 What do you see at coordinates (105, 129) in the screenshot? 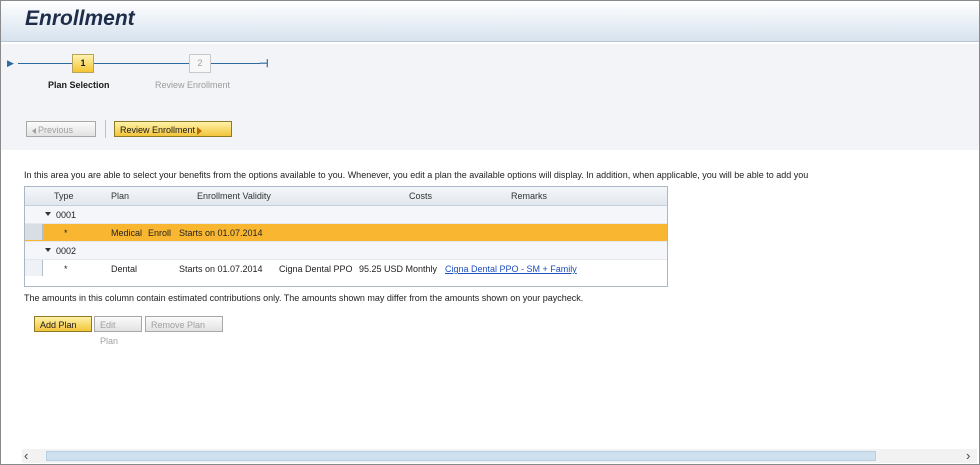
I see `toolbar-separator` at bounding box center [105, 129].